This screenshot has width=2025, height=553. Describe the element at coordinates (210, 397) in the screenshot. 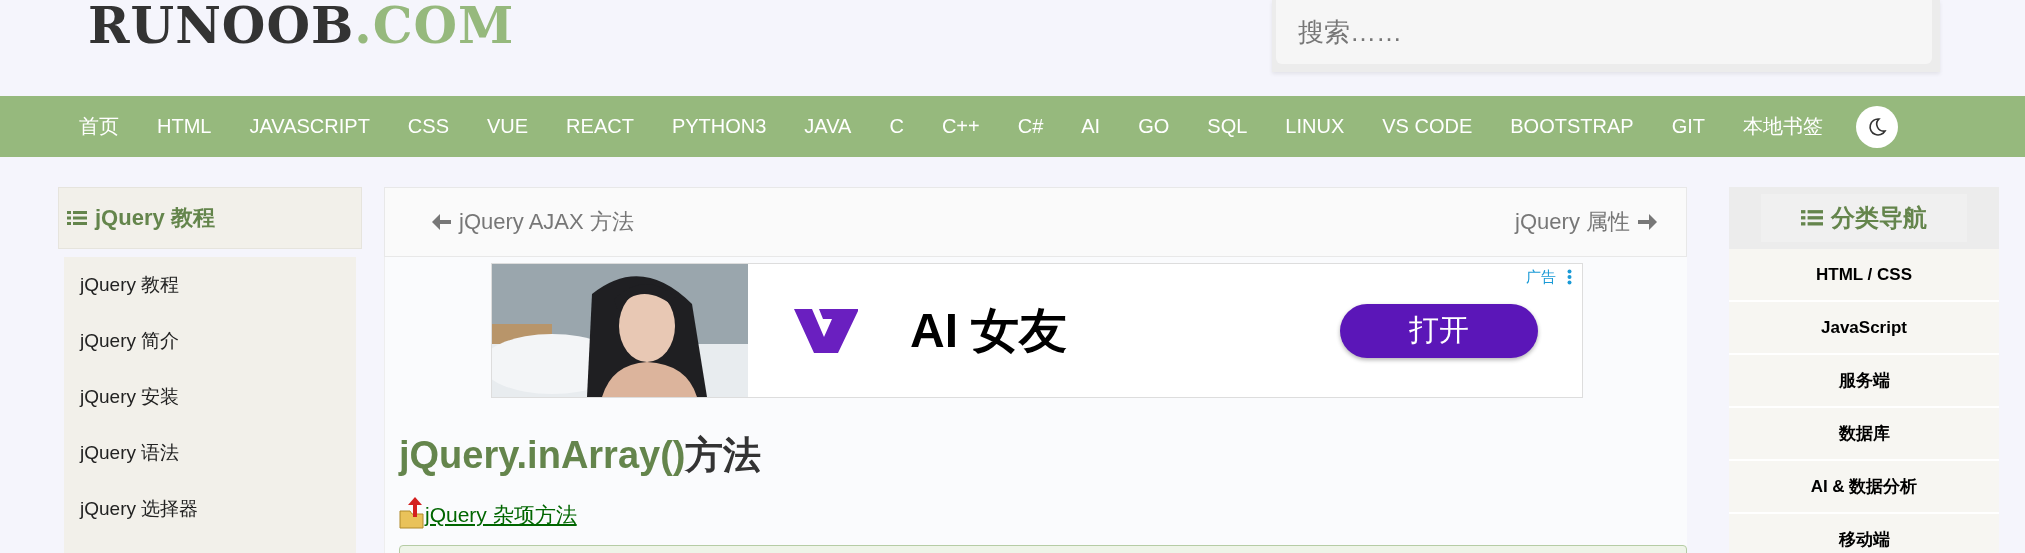

I see `sidebar-link: jQuery 安装` at that location.